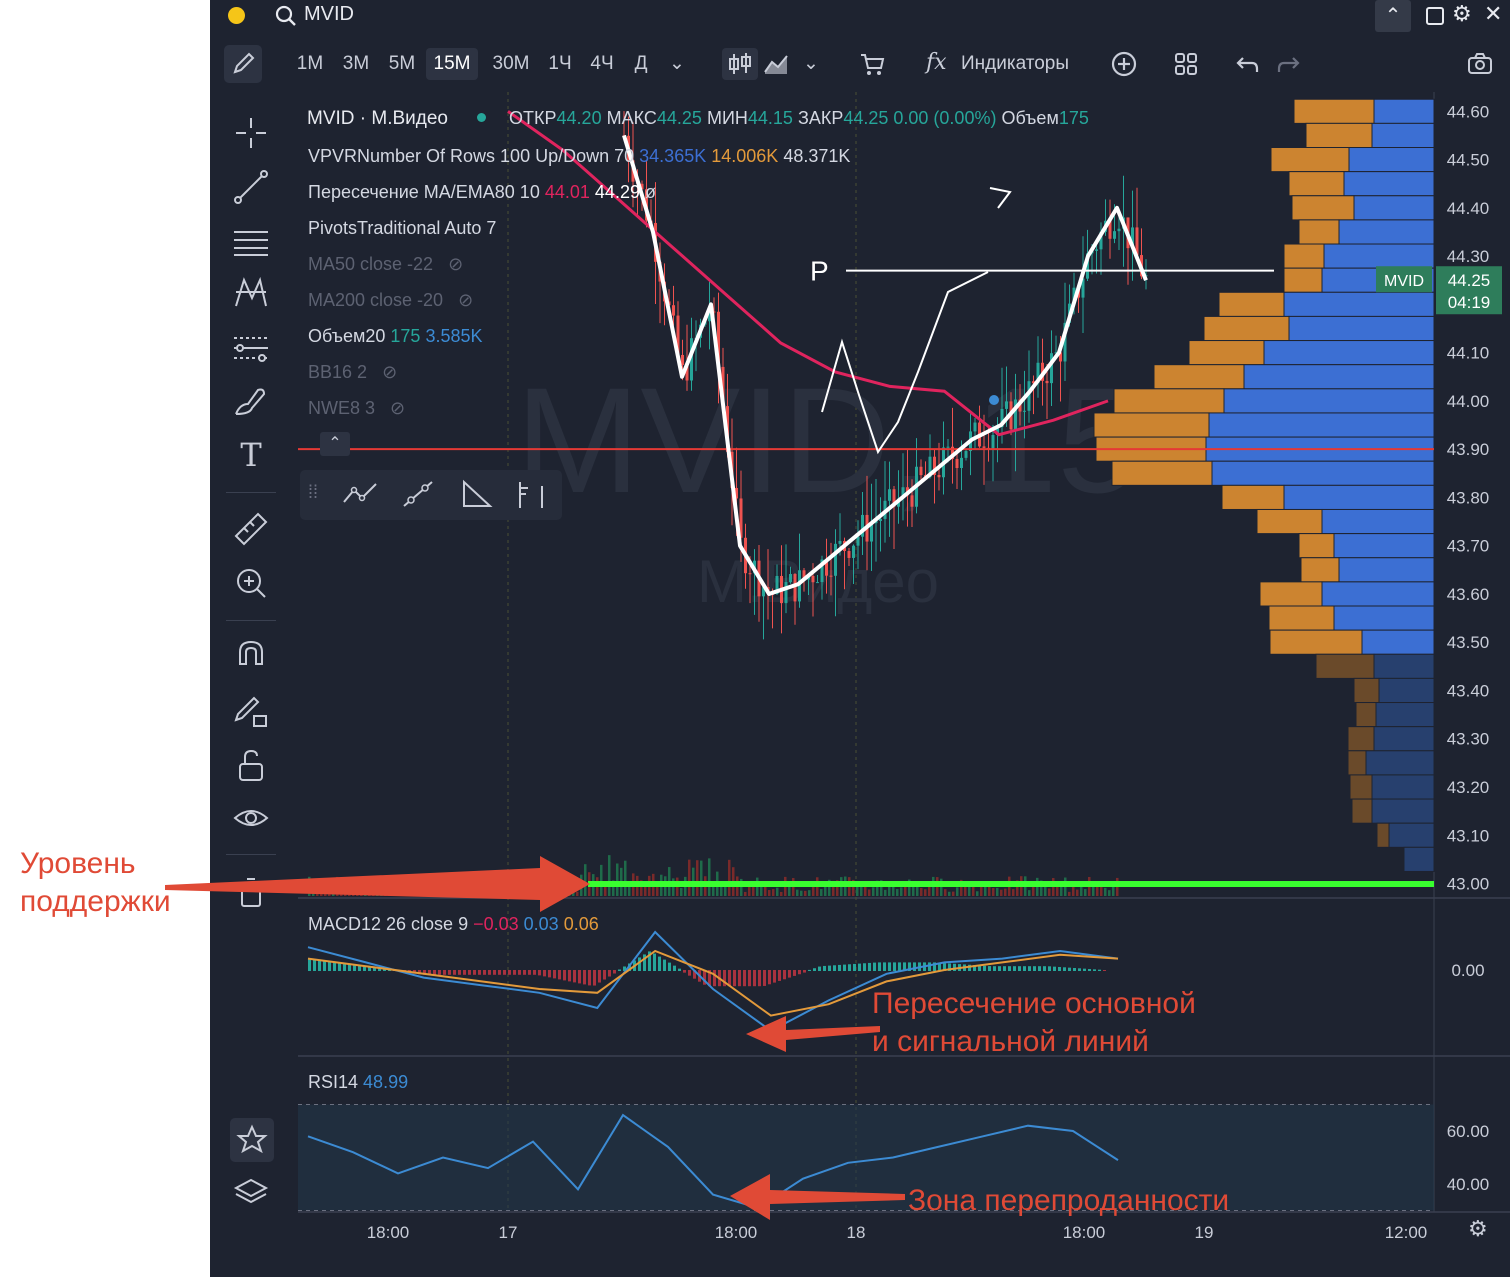  I want to click on fib-levels-icon, so click(251, 241).